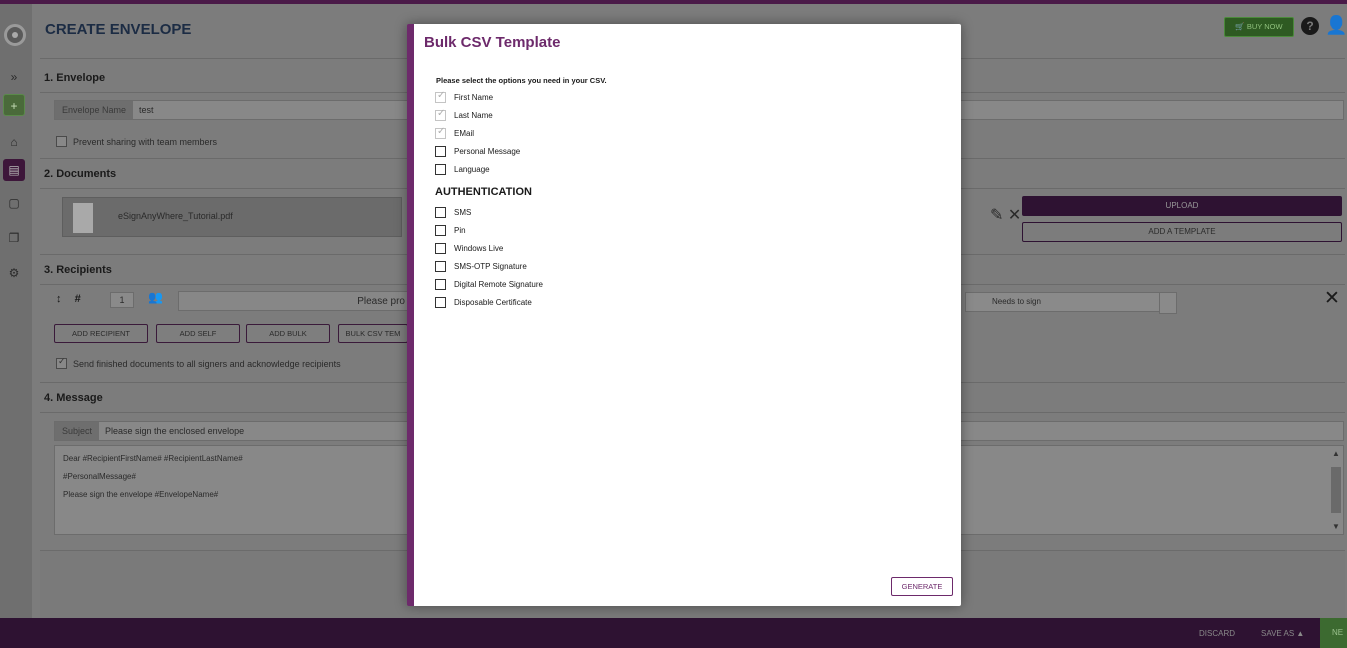 The height and width of the screenshot is (648, 1347). Describe the element at coordinates (61, 362) in the screenshot. I see `send-finished-checkbox` at that location.